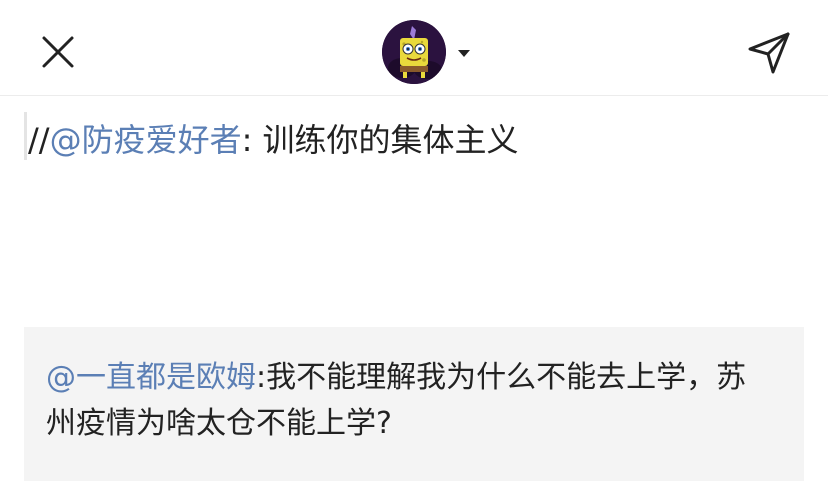  Describe the element at coordinates (146, 140) in the screenshot. I see `mention-link: @防疫爱好者` at that location.